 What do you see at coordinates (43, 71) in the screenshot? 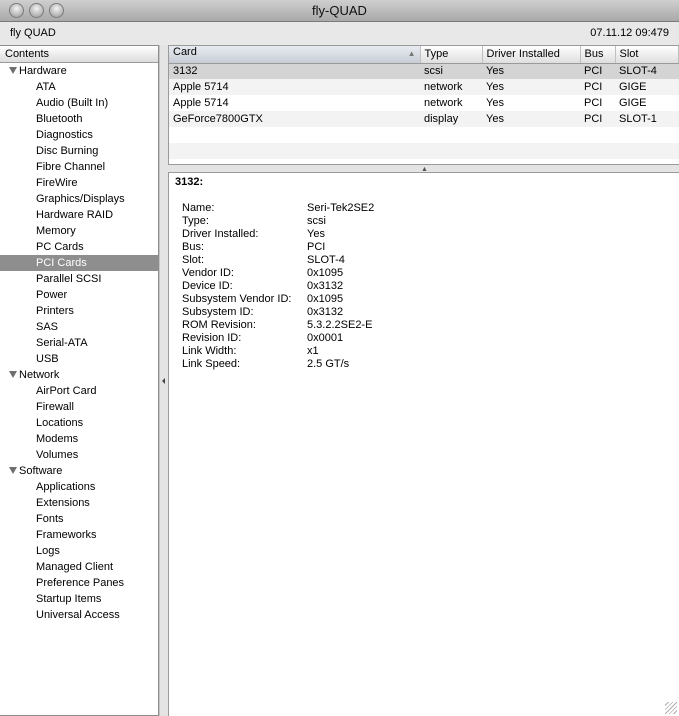
I see `sidebar-group-label: Hardware` at bounding box center [43, 71].